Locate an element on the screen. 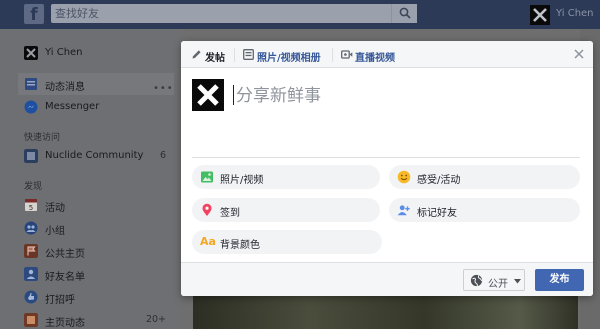  sidebar-item-label: 活动 is located at coordinates (55, 208).